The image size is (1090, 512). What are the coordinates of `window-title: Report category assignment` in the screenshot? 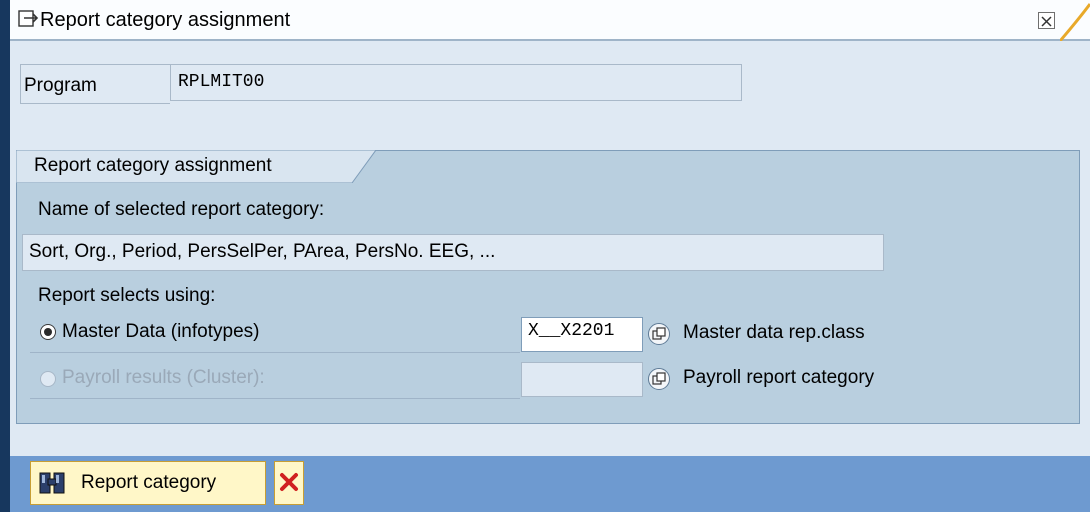 It's located at (165, 20).